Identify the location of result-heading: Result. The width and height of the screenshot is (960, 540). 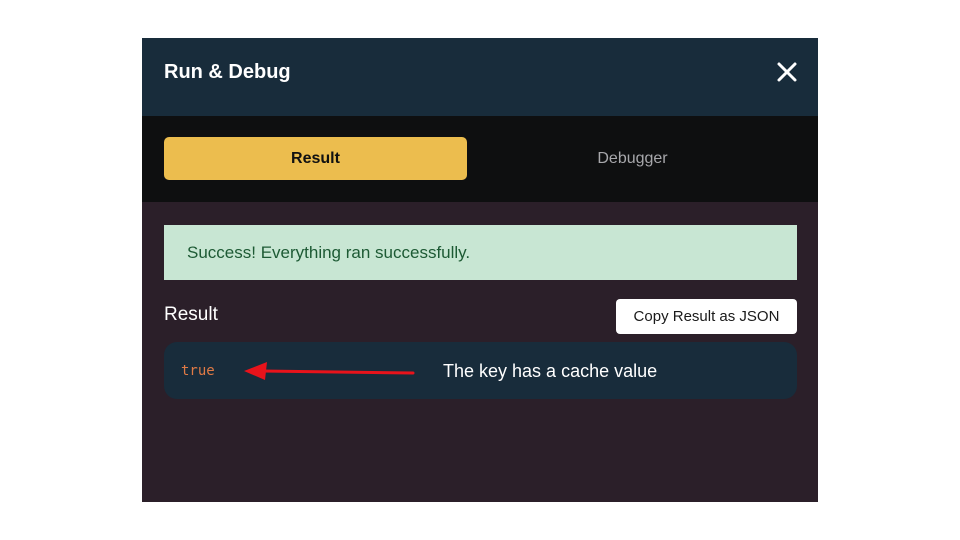
(191, 314).